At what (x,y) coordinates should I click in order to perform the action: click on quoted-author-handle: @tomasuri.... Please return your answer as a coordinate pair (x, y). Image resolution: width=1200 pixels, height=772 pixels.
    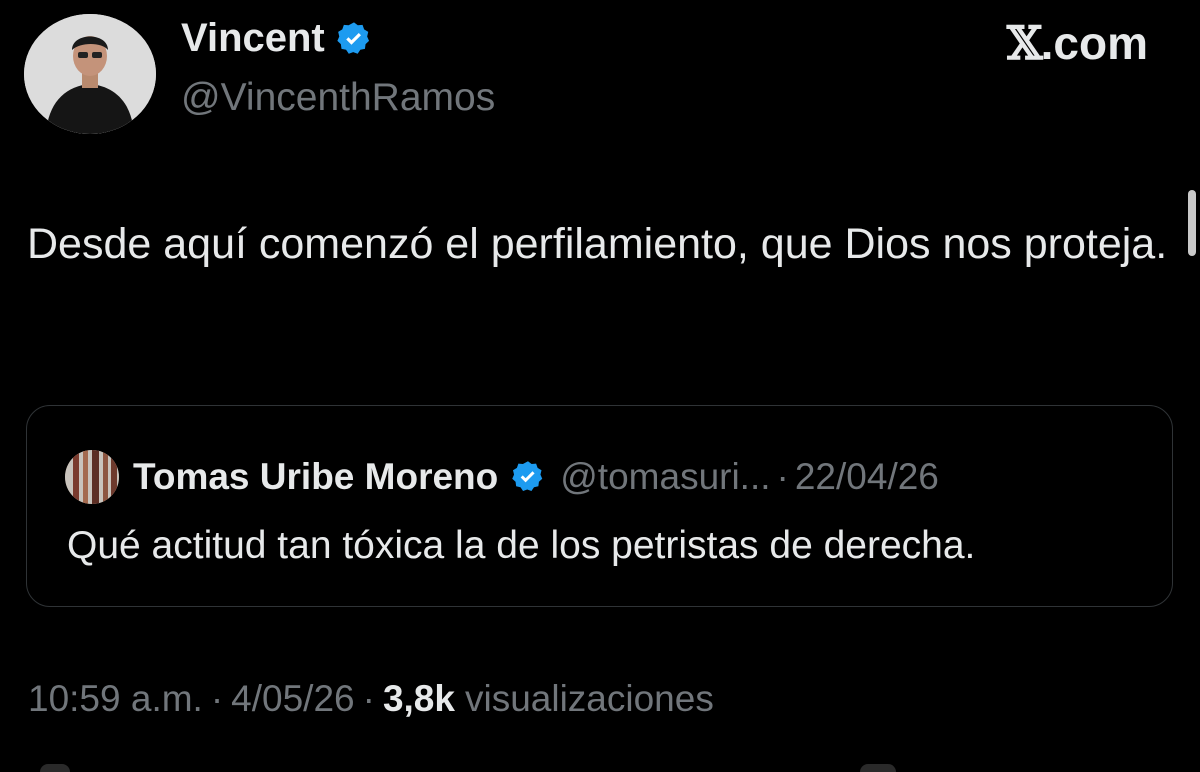
    Looking at the image, I should click on (665, 477).